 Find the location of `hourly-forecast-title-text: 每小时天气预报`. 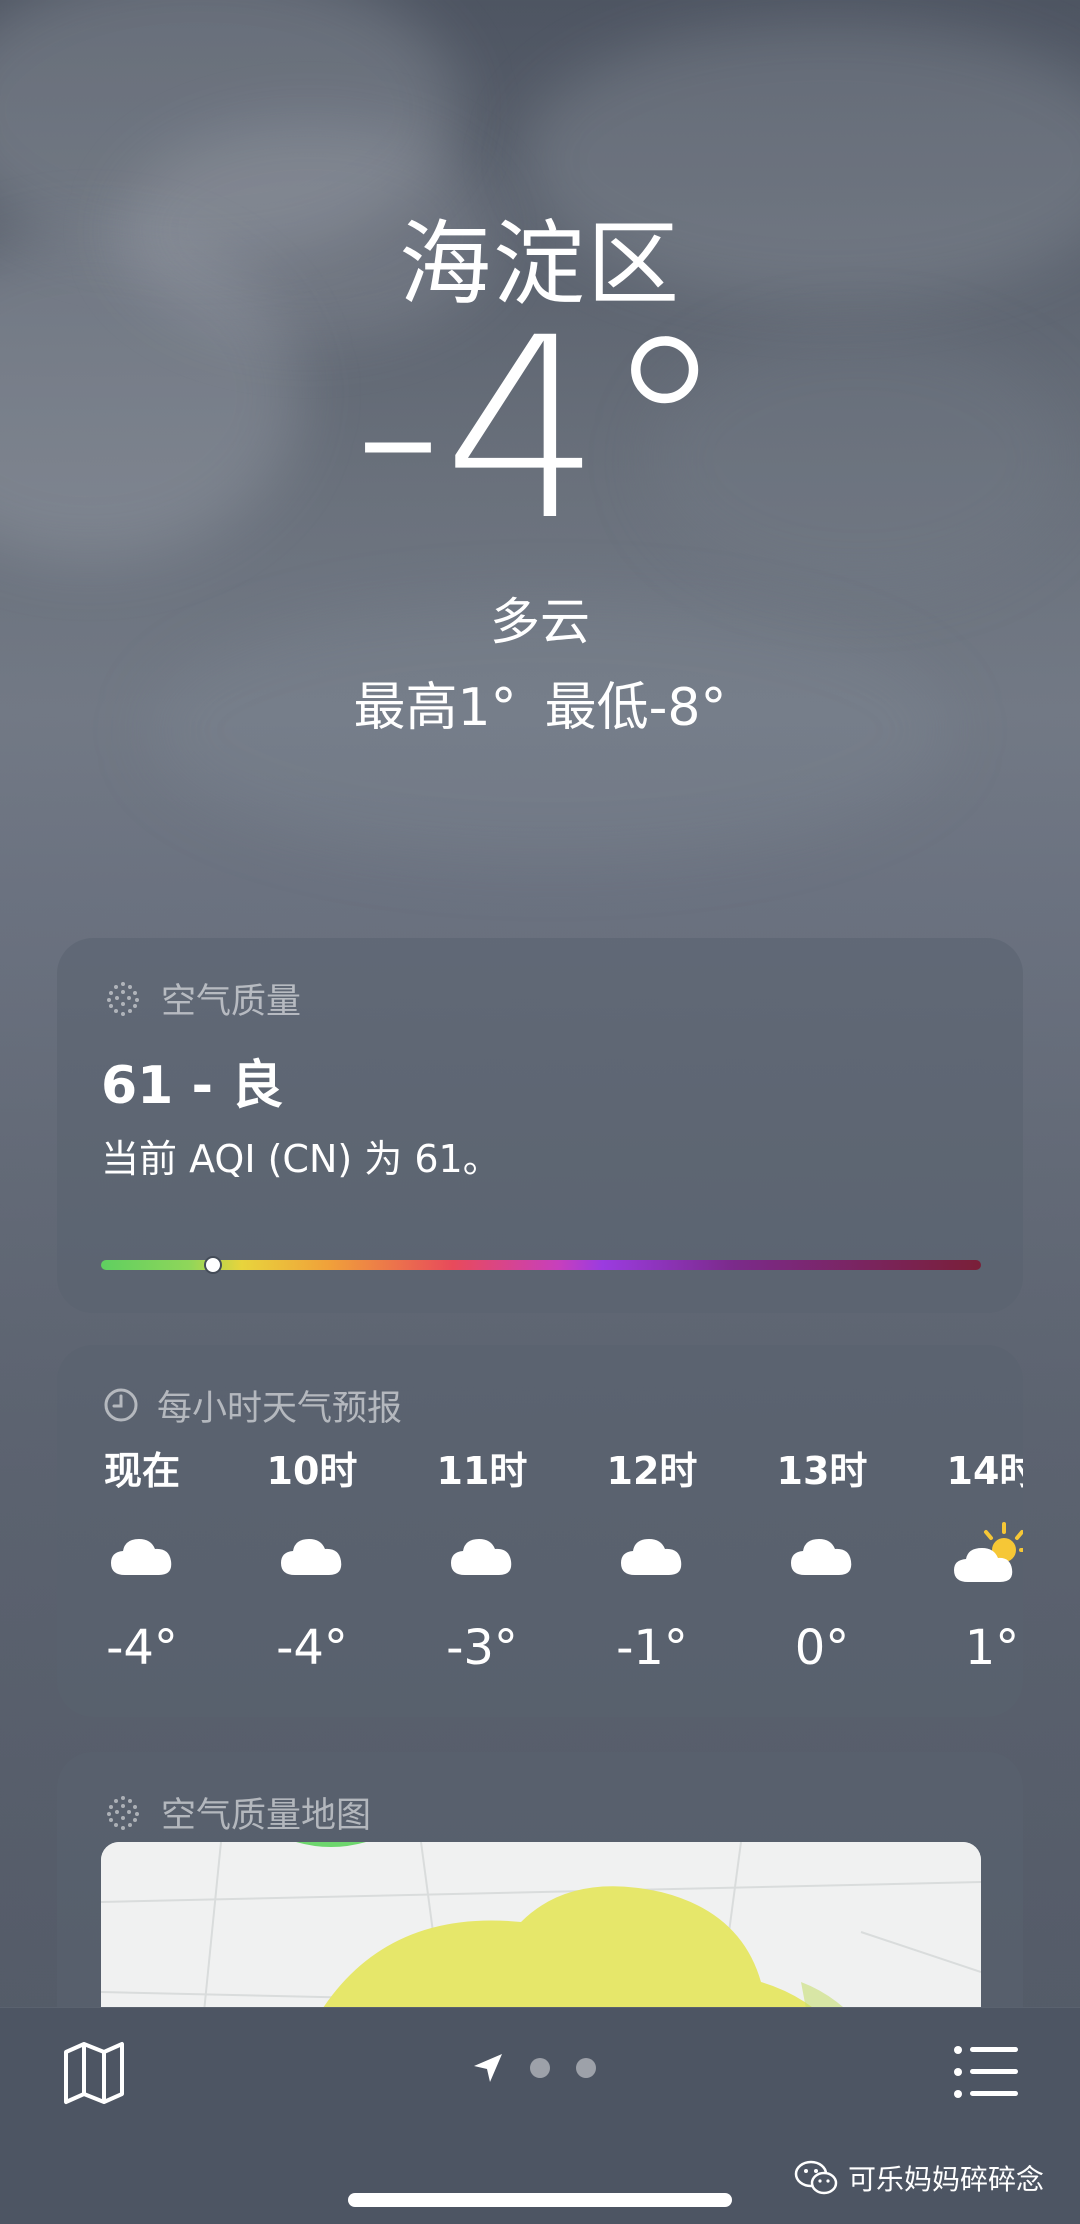

hourly-forecast-title-text: 每小时天气预报 is located at coordinates (280, 1408).